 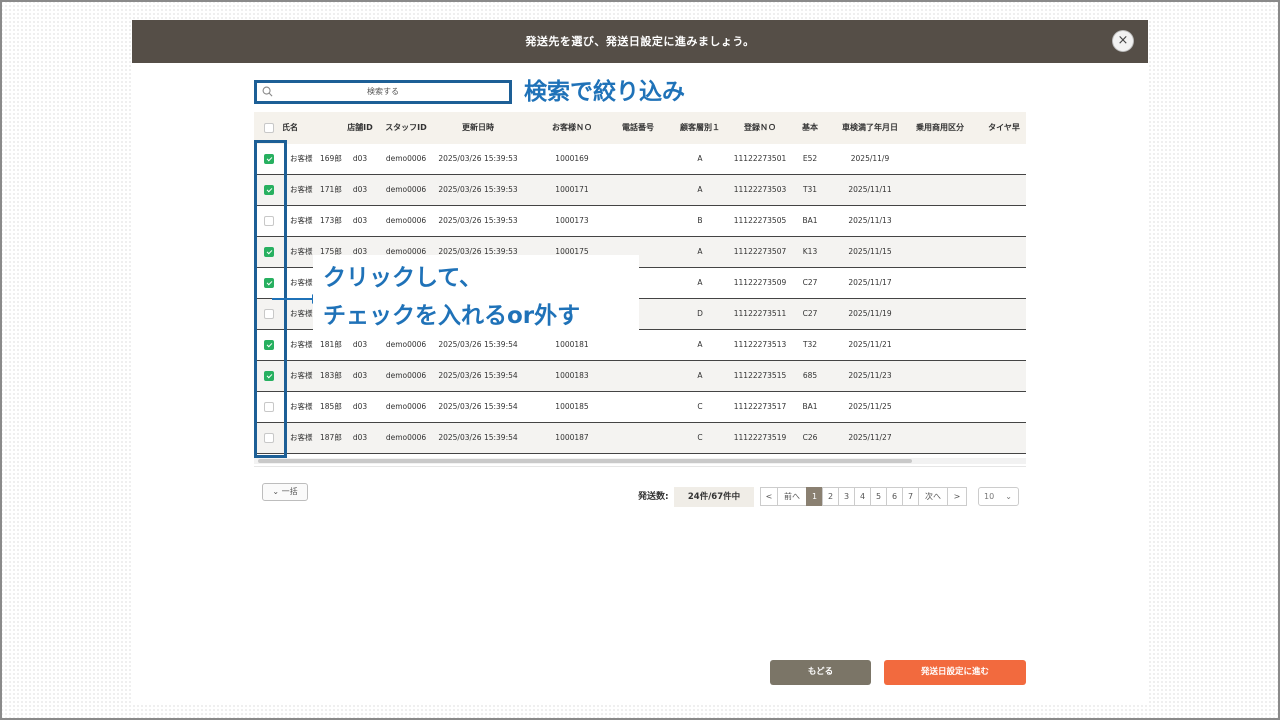 What do you see at coordinates (452, 316) in the screenshot?
I see `callout-line-2: チェックを入れるor外す` at bounding box center [452, 316].